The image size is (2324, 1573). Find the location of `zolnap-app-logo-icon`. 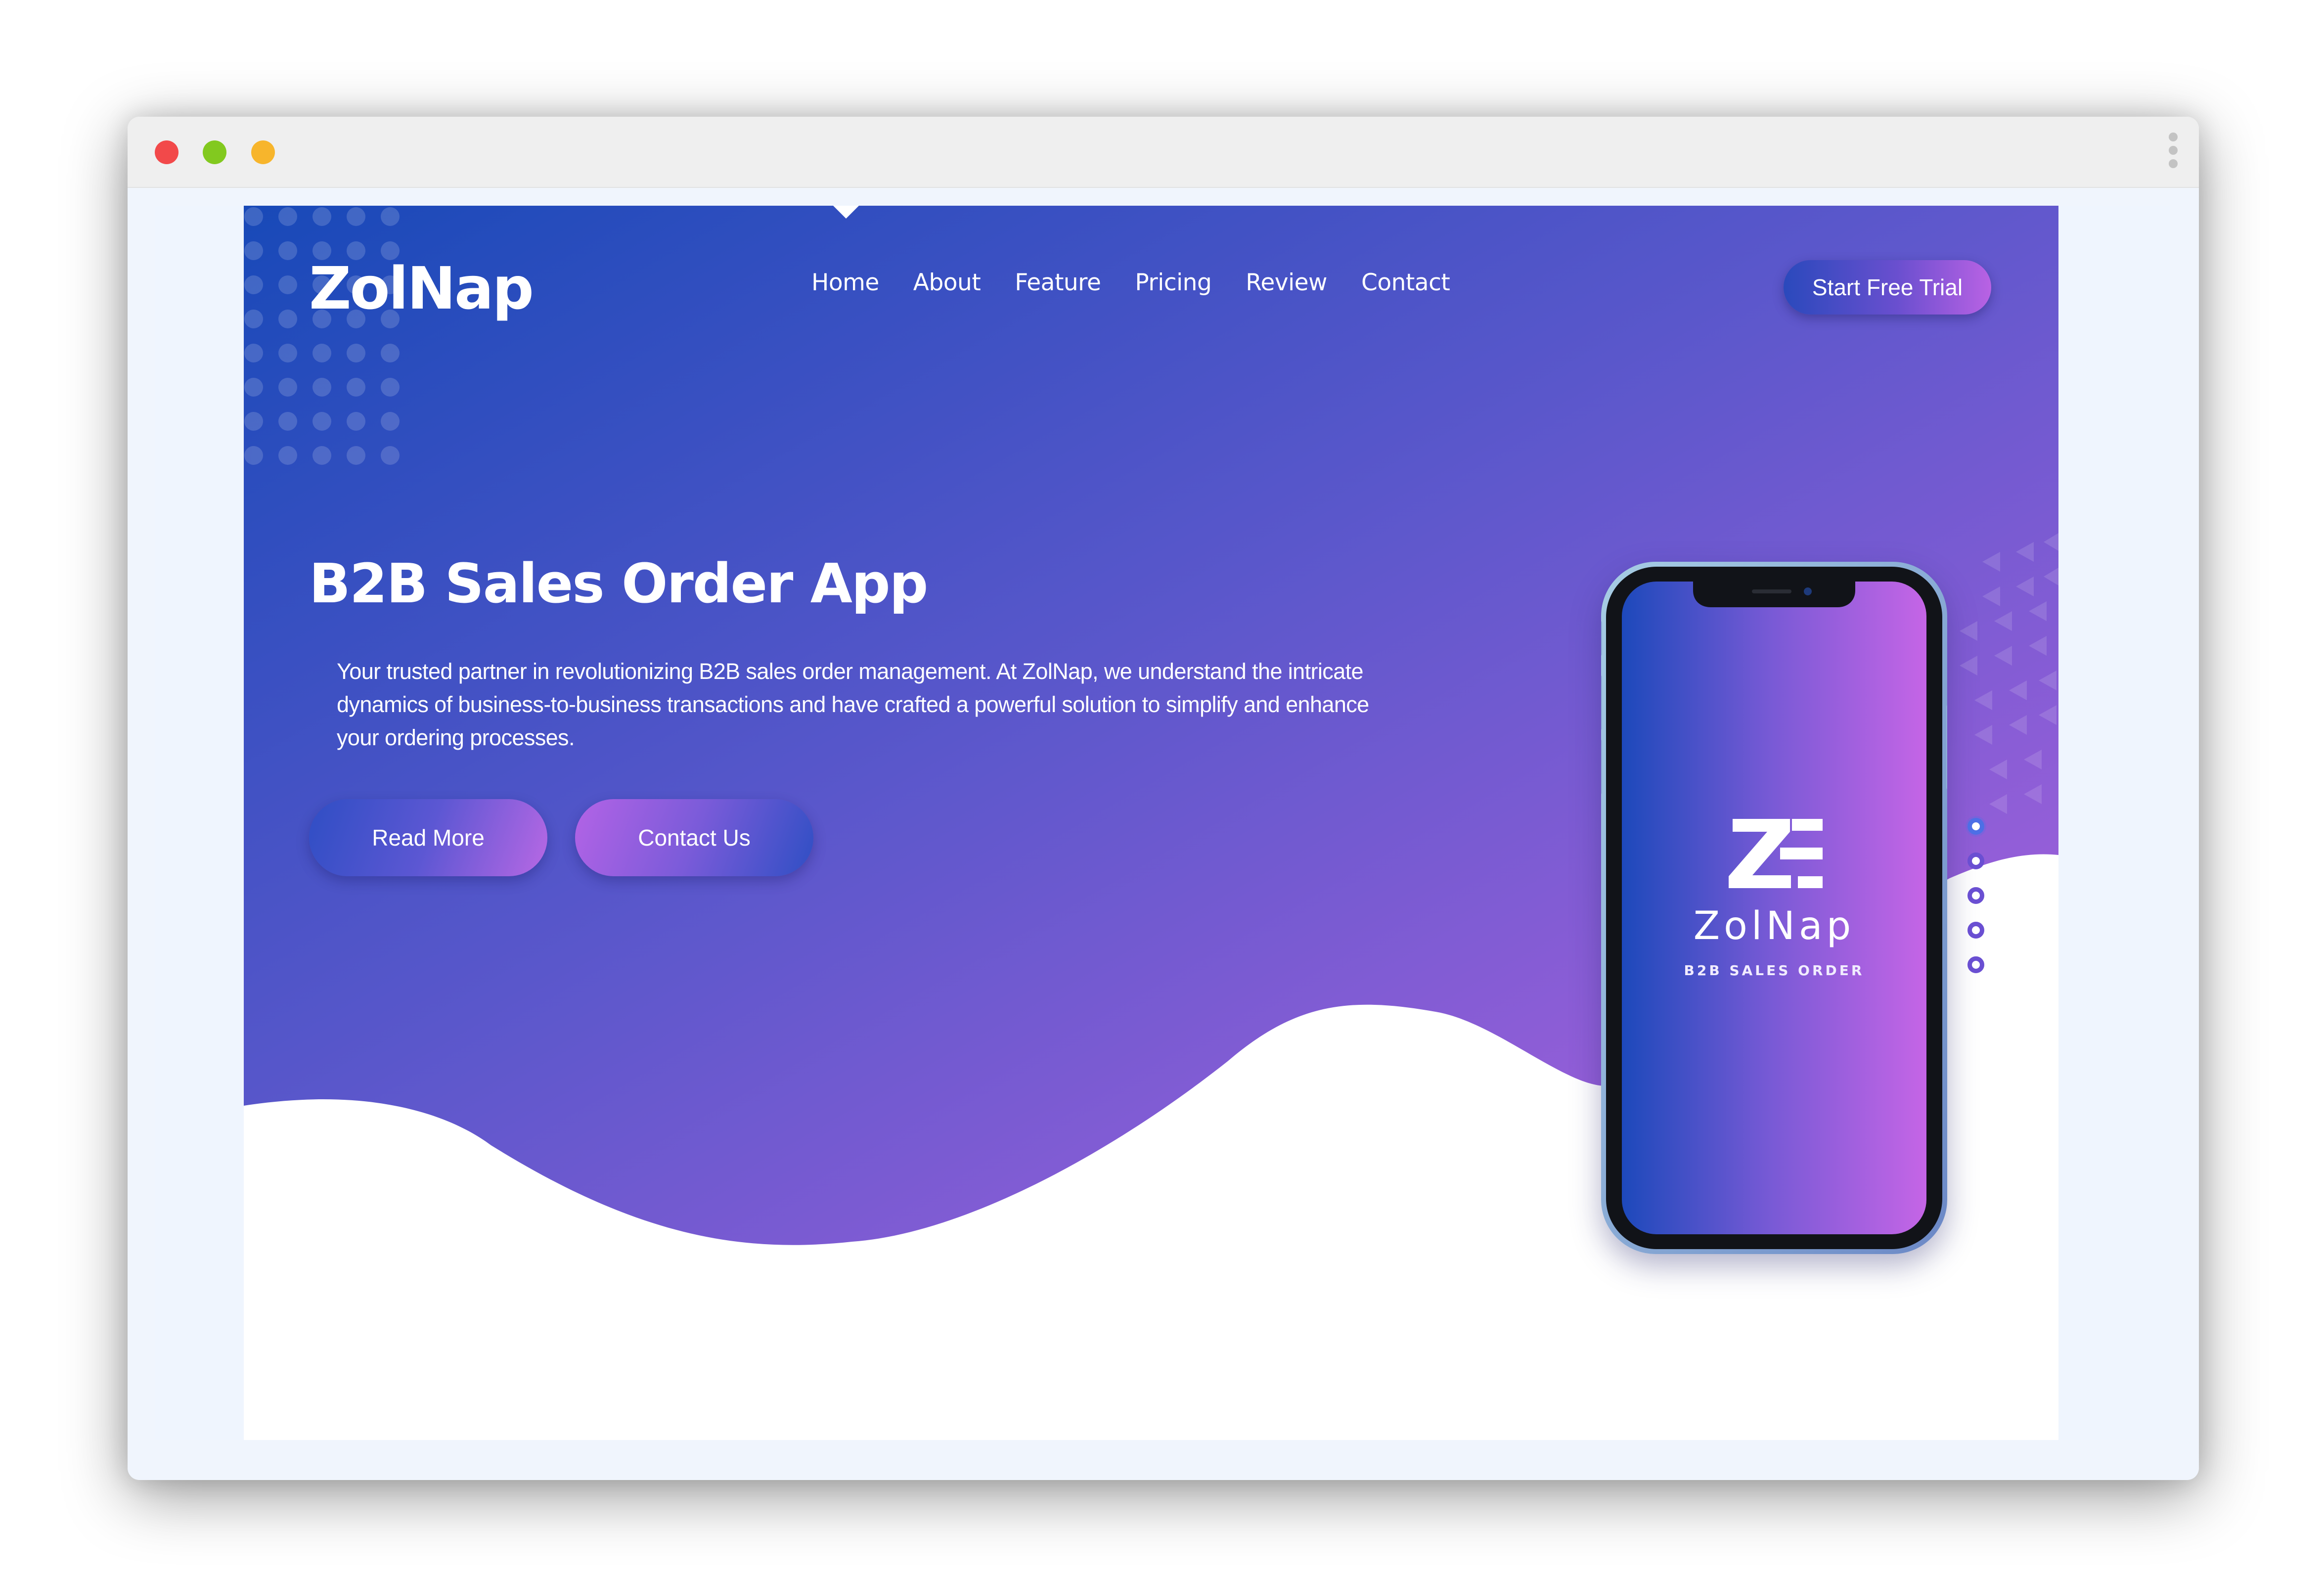

zolnap-app-logo-icon is located at coordinates (1776, 853).